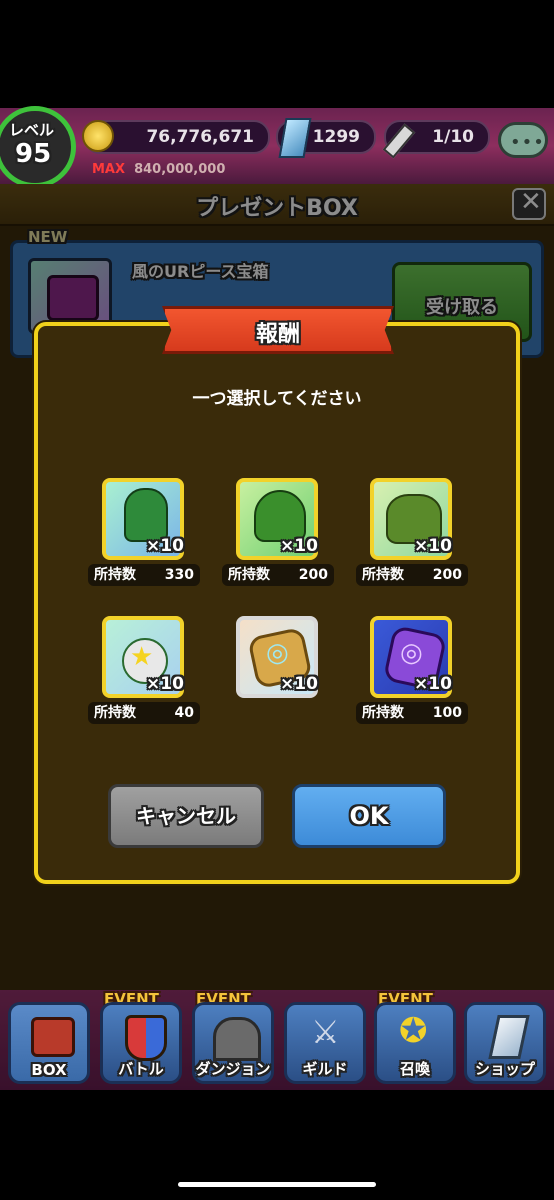 This screenshot has height=1200, width=554. Describe the element at coordinates (53, 1037) in the screenshot. I see `treasure-chest-icon` at that location.